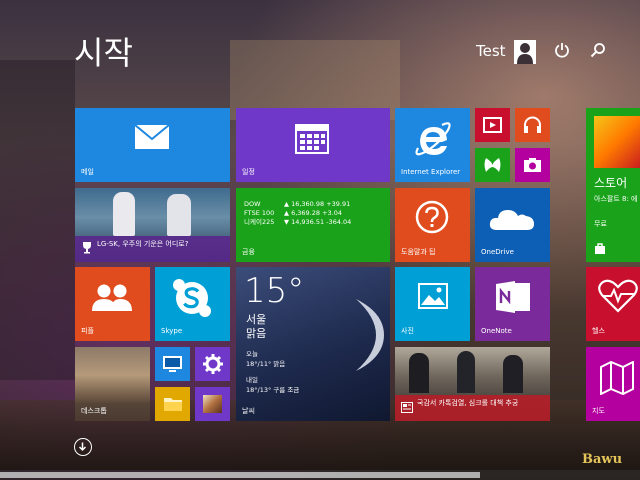 Image resolution: width=640 pixels, height=480 pixels. Describe the element at coordinates (252, 354) in the screenshot. I see `weather-today-label: 오늘` at that location.